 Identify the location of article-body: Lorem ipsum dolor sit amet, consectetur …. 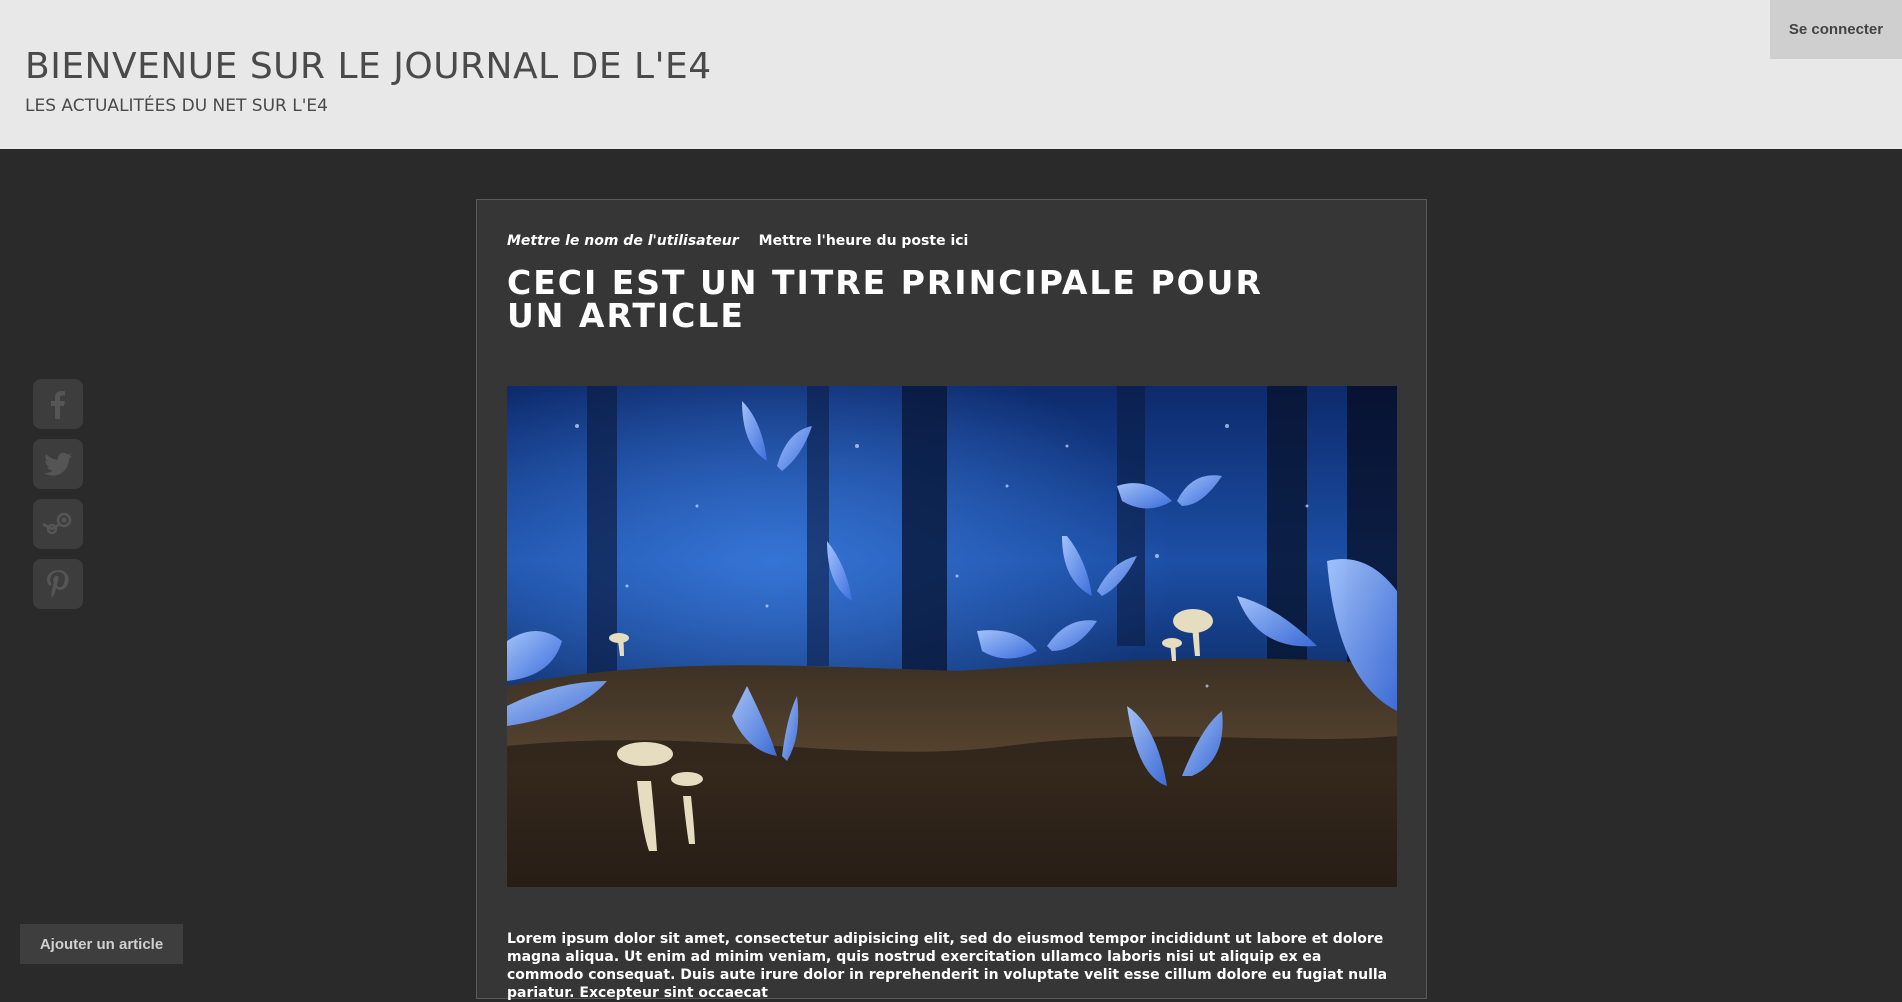
(947, 966).